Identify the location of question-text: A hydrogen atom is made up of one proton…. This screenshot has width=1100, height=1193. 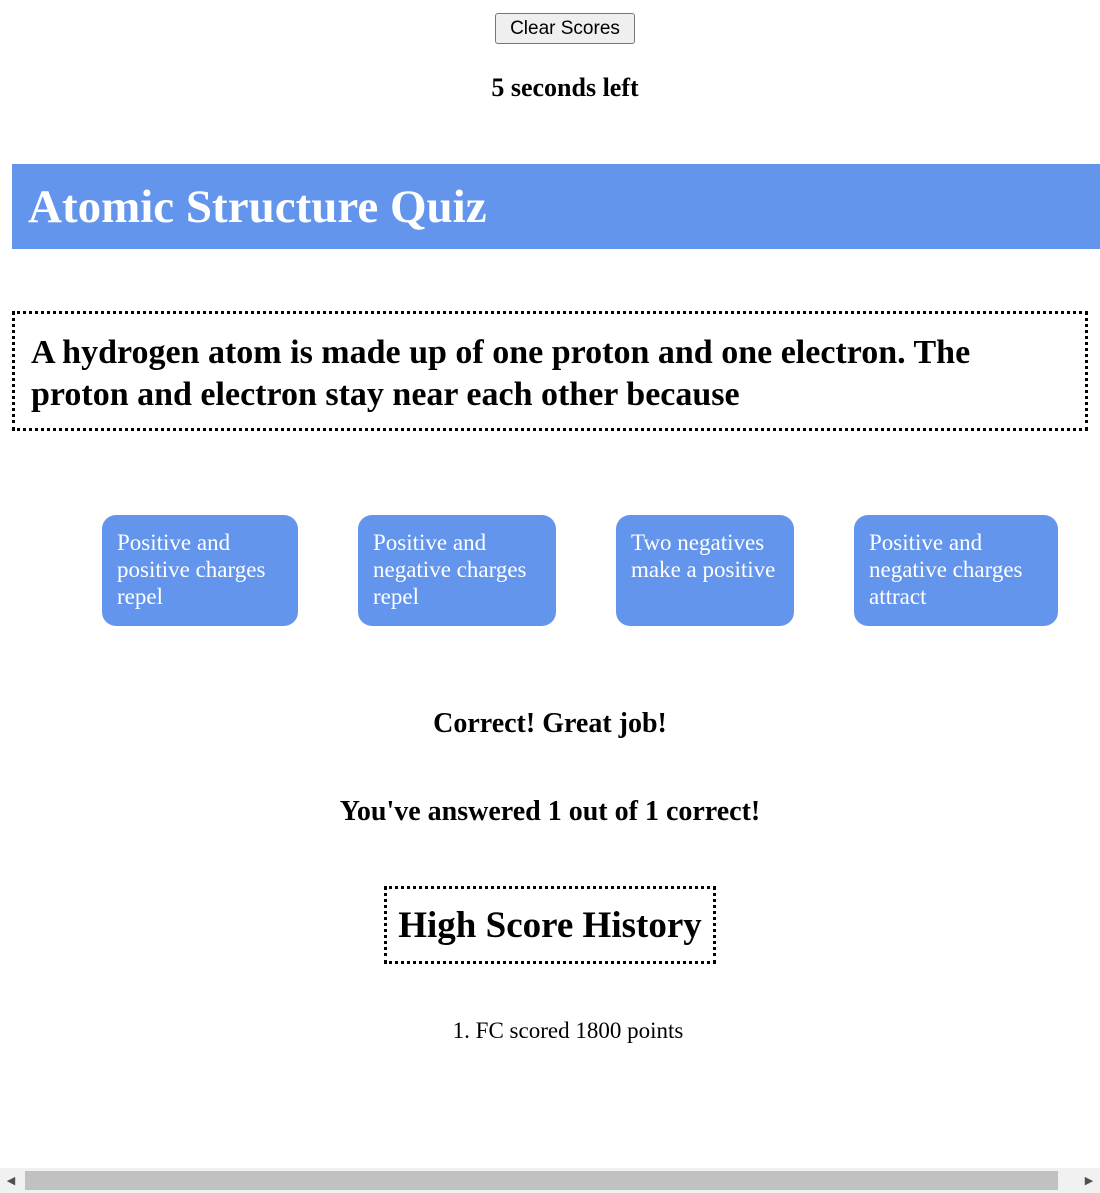
(501, 373).